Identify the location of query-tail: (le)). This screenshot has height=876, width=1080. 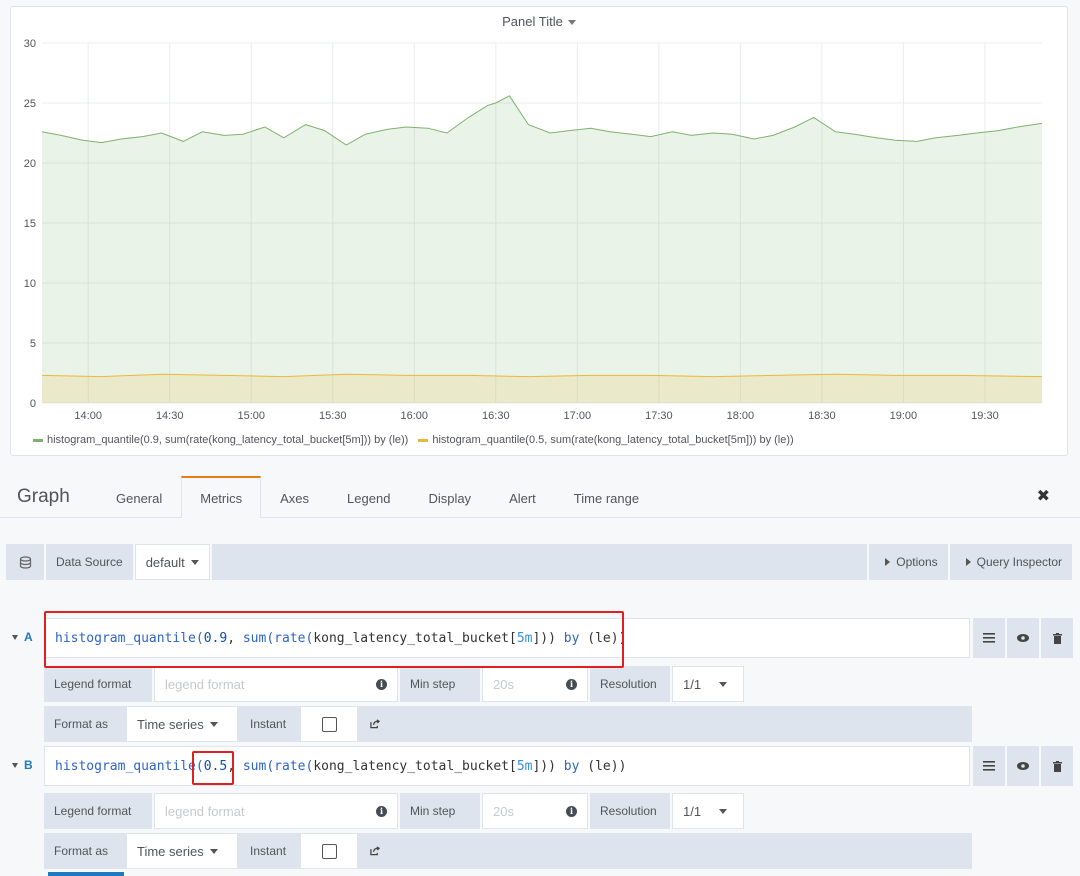
(603, 766).